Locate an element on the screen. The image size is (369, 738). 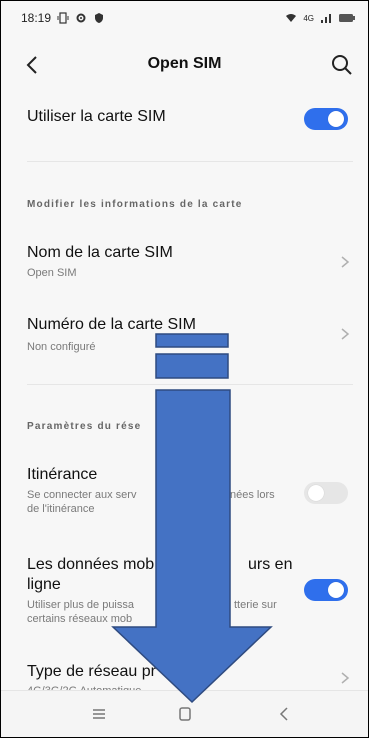
use-sim-row: Utiliser la carte SIM is located at coordinates (184, 119).